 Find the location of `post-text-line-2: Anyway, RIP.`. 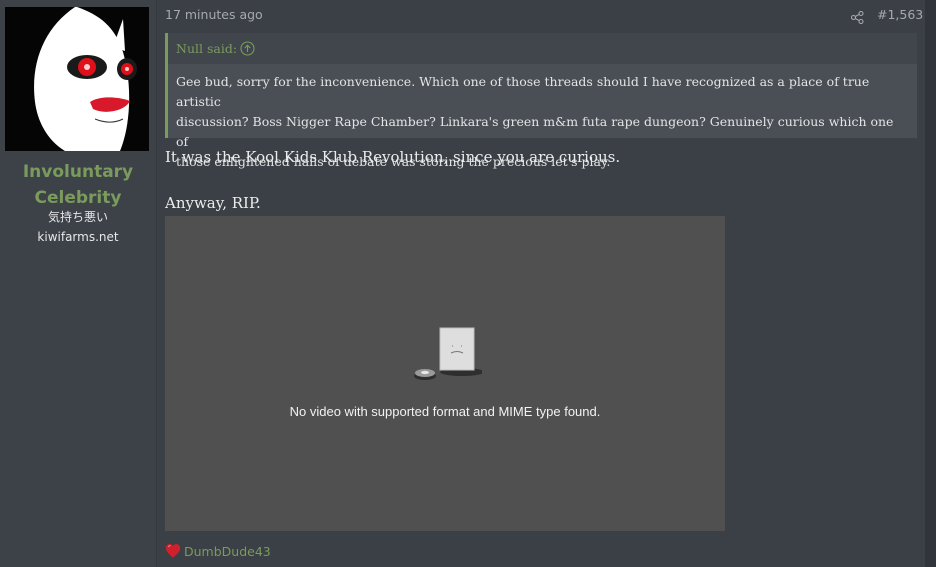

post-text-line-2: Anyway, RIP. is located at coordinates (213, 203).